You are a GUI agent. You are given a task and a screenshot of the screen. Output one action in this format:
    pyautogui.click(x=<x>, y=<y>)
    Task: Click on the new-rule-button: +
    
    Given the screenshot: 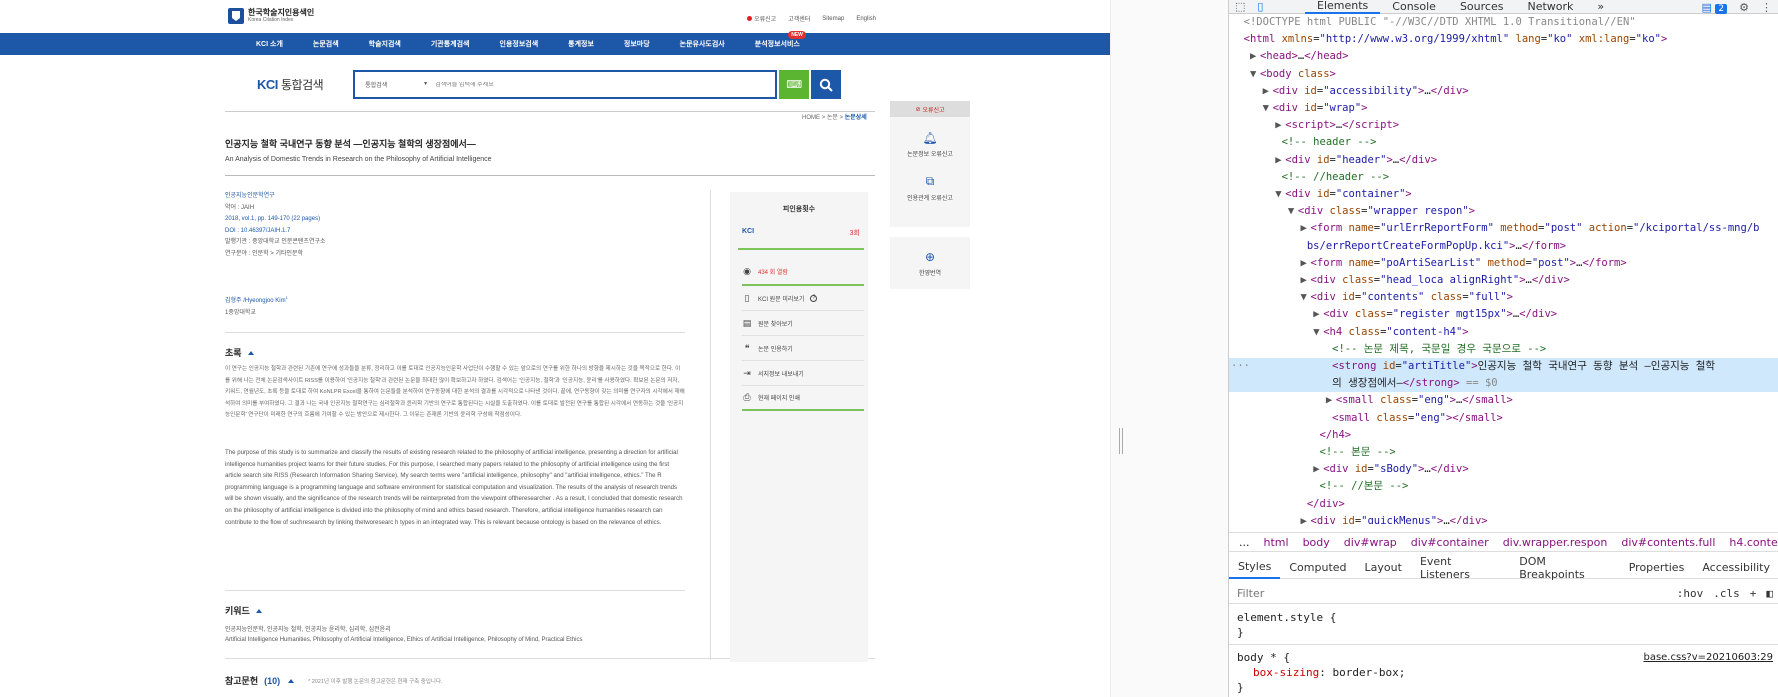 What is the action you would take?
    pyautogui.click(x=1753, y=593)
    